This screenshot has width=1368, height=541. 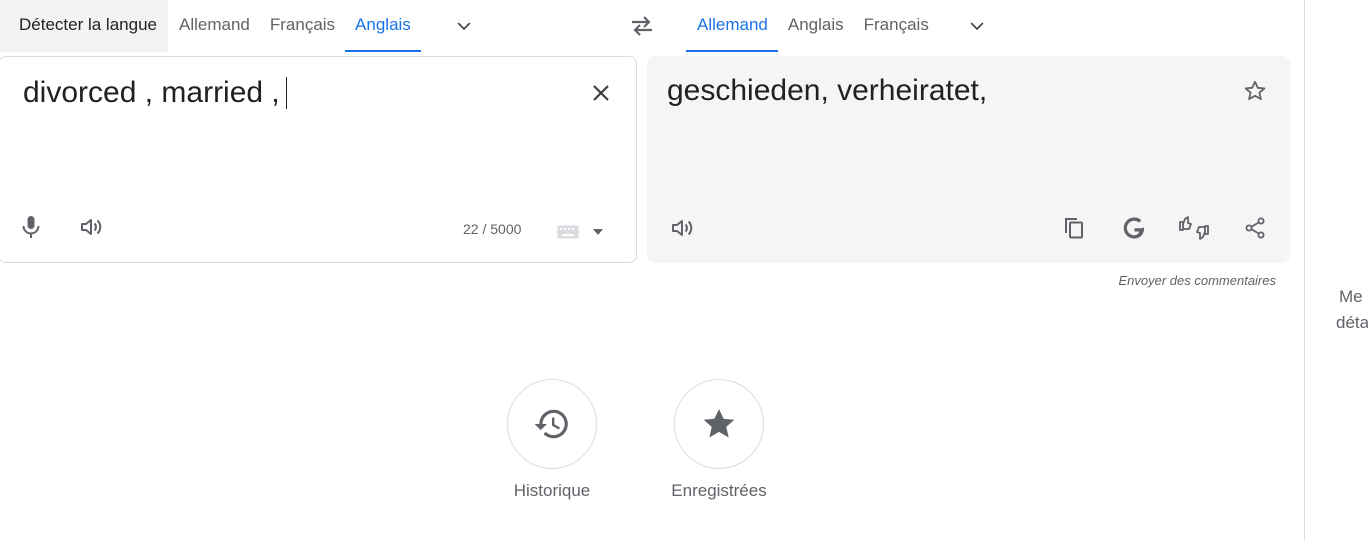 I want to click on voice-input-button, so click(x=31, y=227).